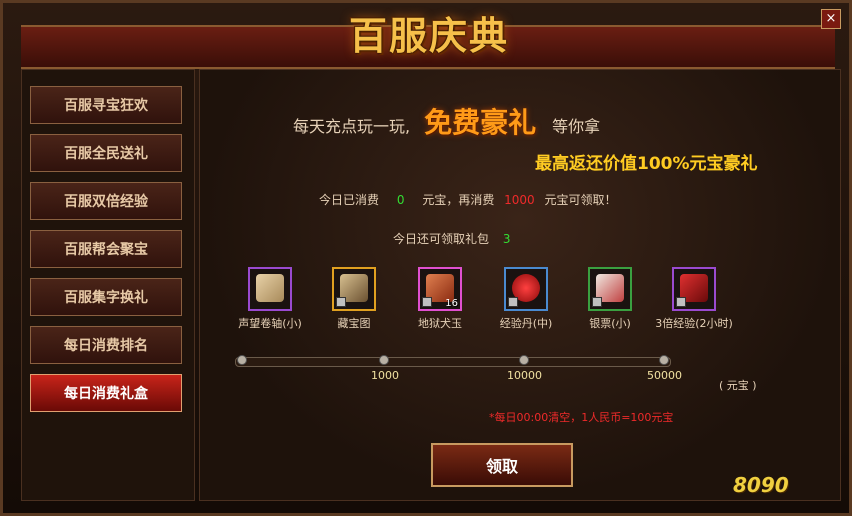 The image size is (852, 516). I want to click on needed-suffix: 元宝可领取！, so click(580, 200).